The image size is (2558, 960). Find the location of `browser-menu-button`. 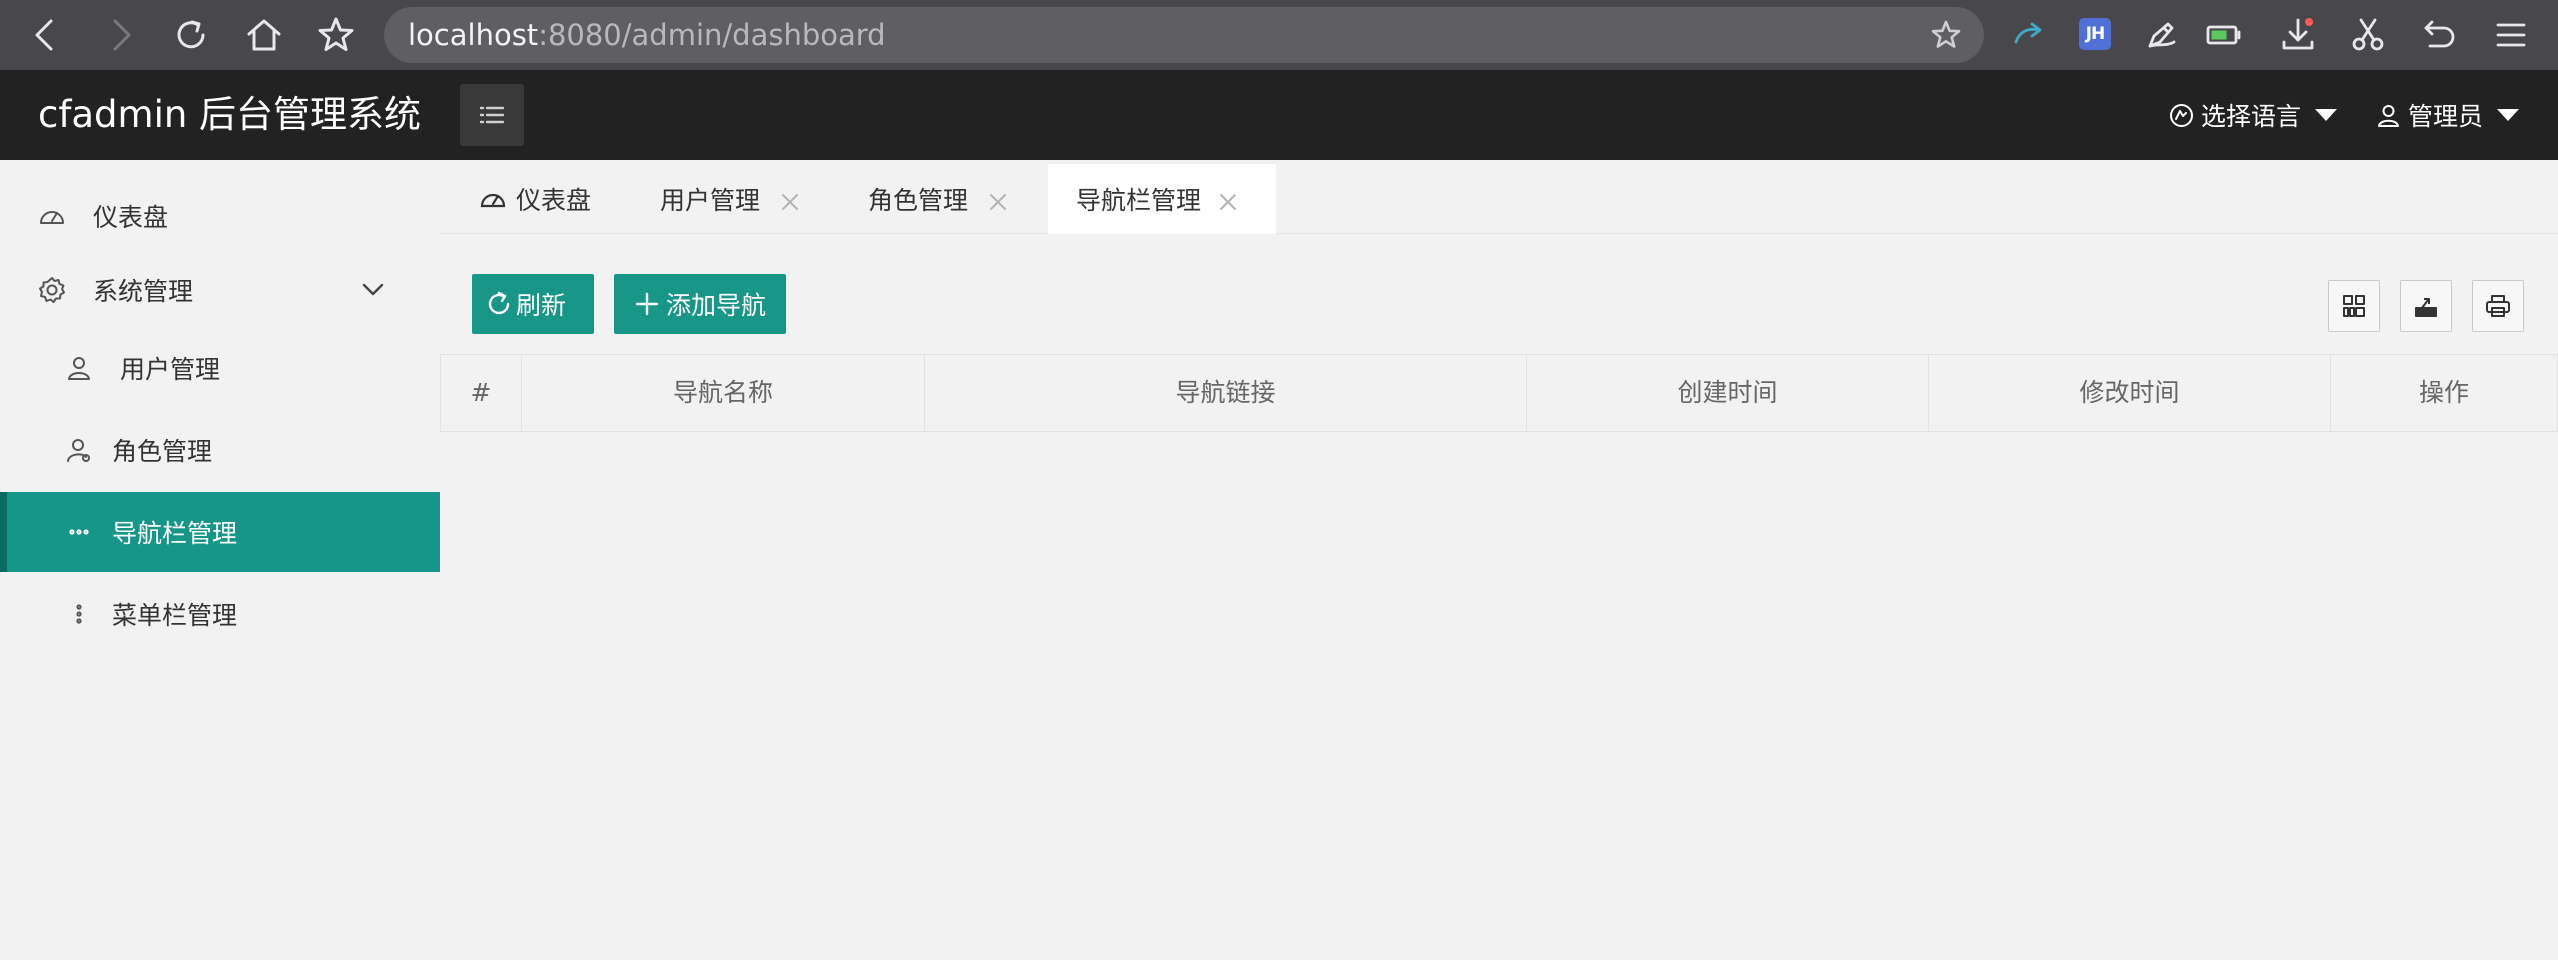

browser-menu-button is located at coordinates (2511, 35).